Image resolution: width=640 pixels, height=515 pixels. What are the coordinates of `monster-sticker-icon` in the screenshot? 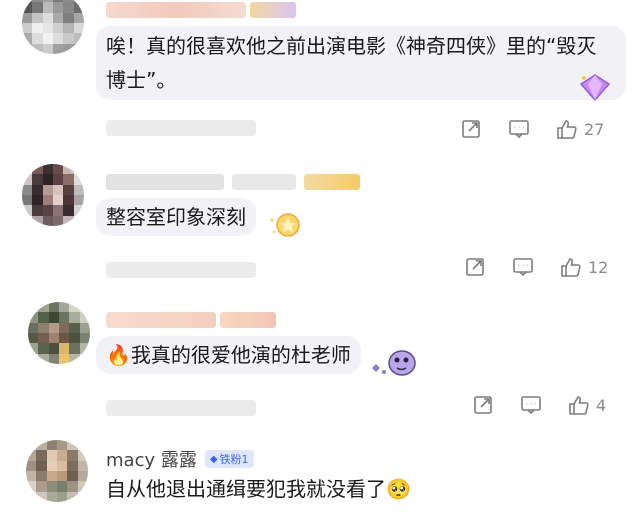 It's located at (392, 363).